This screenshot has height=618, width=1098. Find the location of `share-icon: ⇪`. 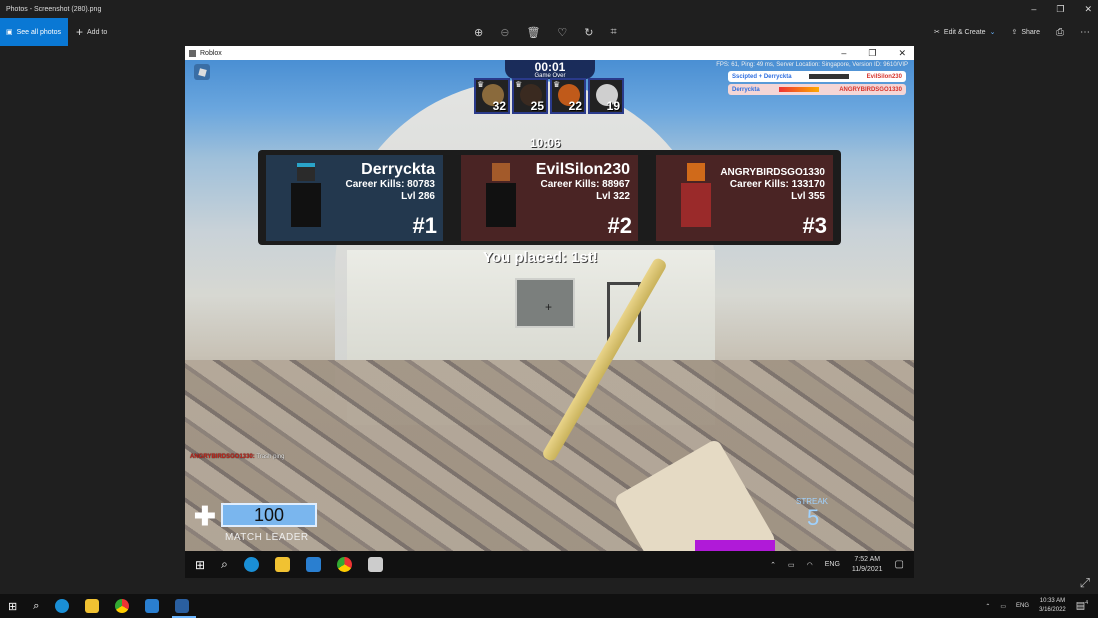

share-icon: ⇪ is located at coordinates (1014, 32).